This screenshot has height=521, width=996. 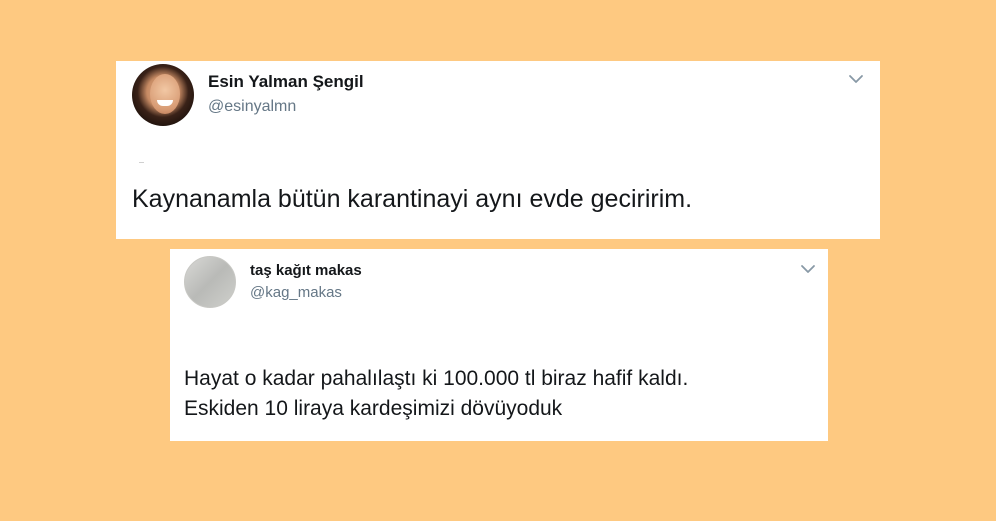 What do you see at coordinates (141, 162) in the screenshot?
I see `divider-mark` at bounding box center [141, 162].